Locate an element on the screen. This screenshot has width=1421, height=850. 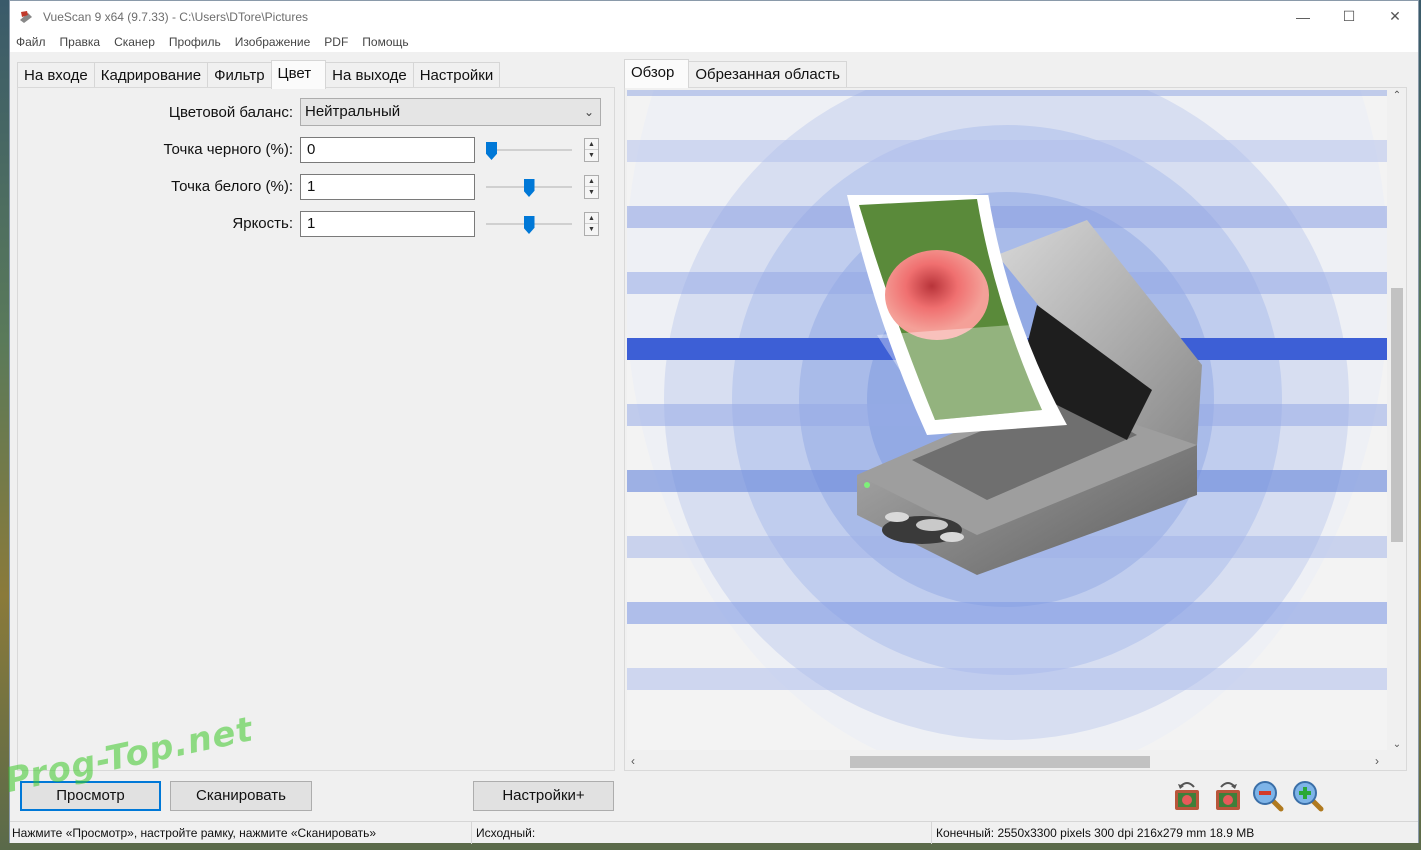
white-point-spinner: ▲ ▼ is located at coordinates (591, 187).